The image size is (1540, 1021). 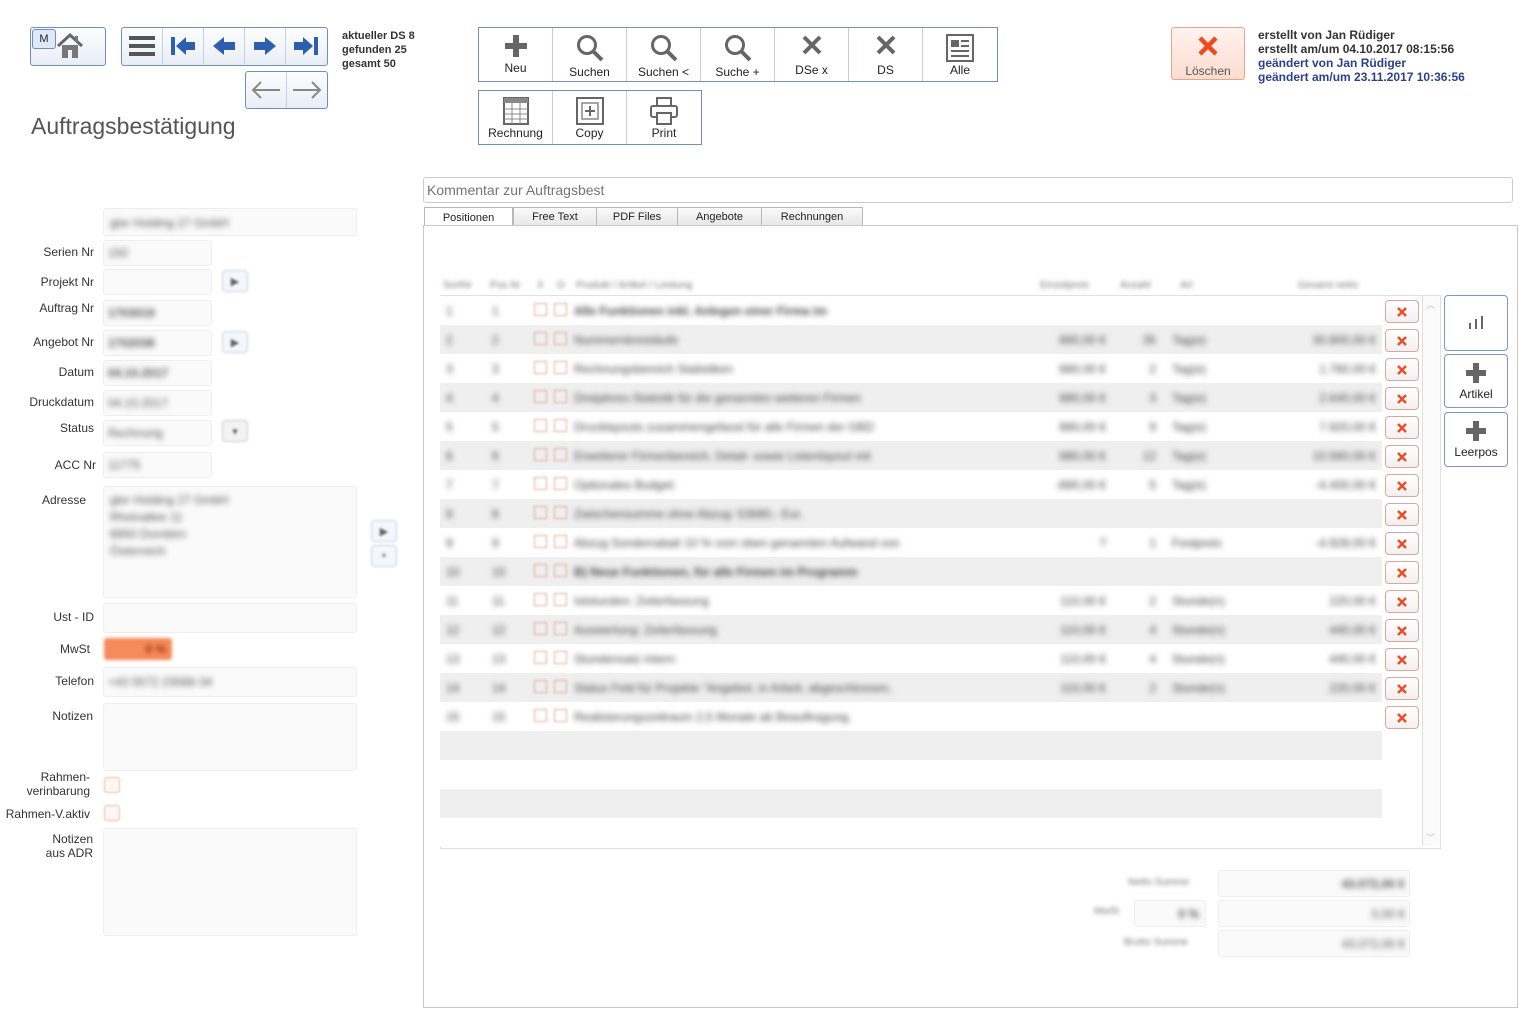 I want to click on chart-button, so click(x=1476, y=323).